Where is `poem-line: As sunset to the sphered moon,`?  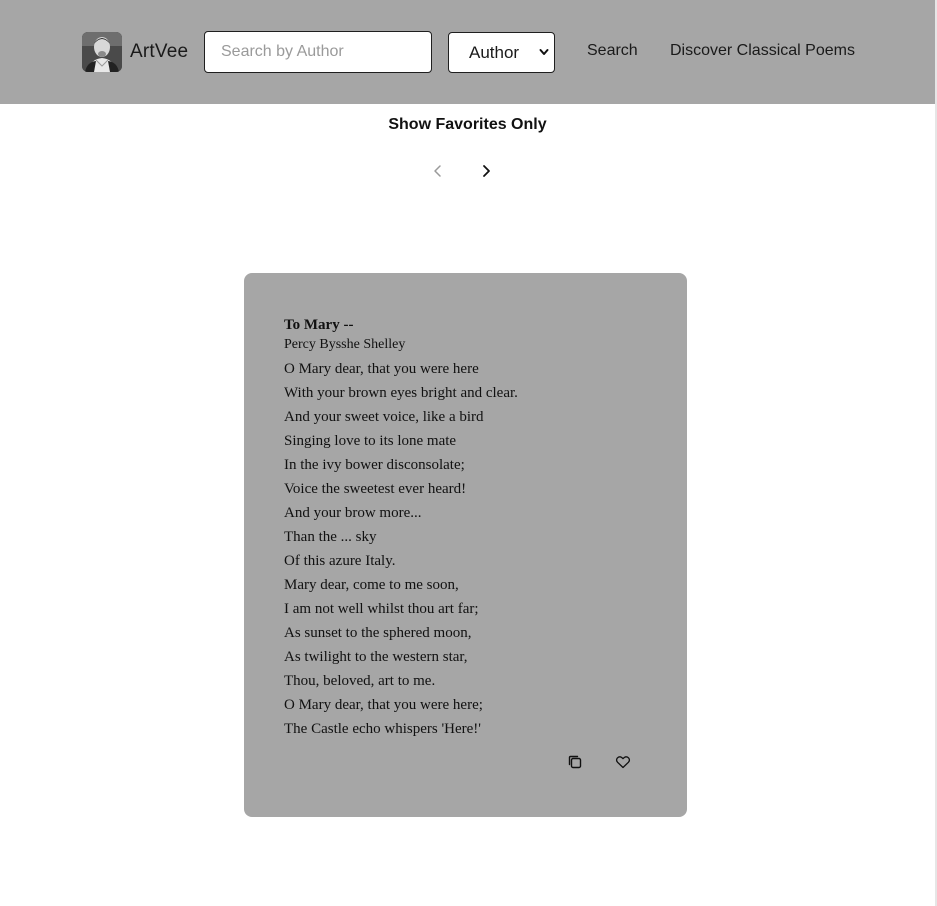 poem-line: As sunset to the sphered moon, is located at coordinates (378, 633).